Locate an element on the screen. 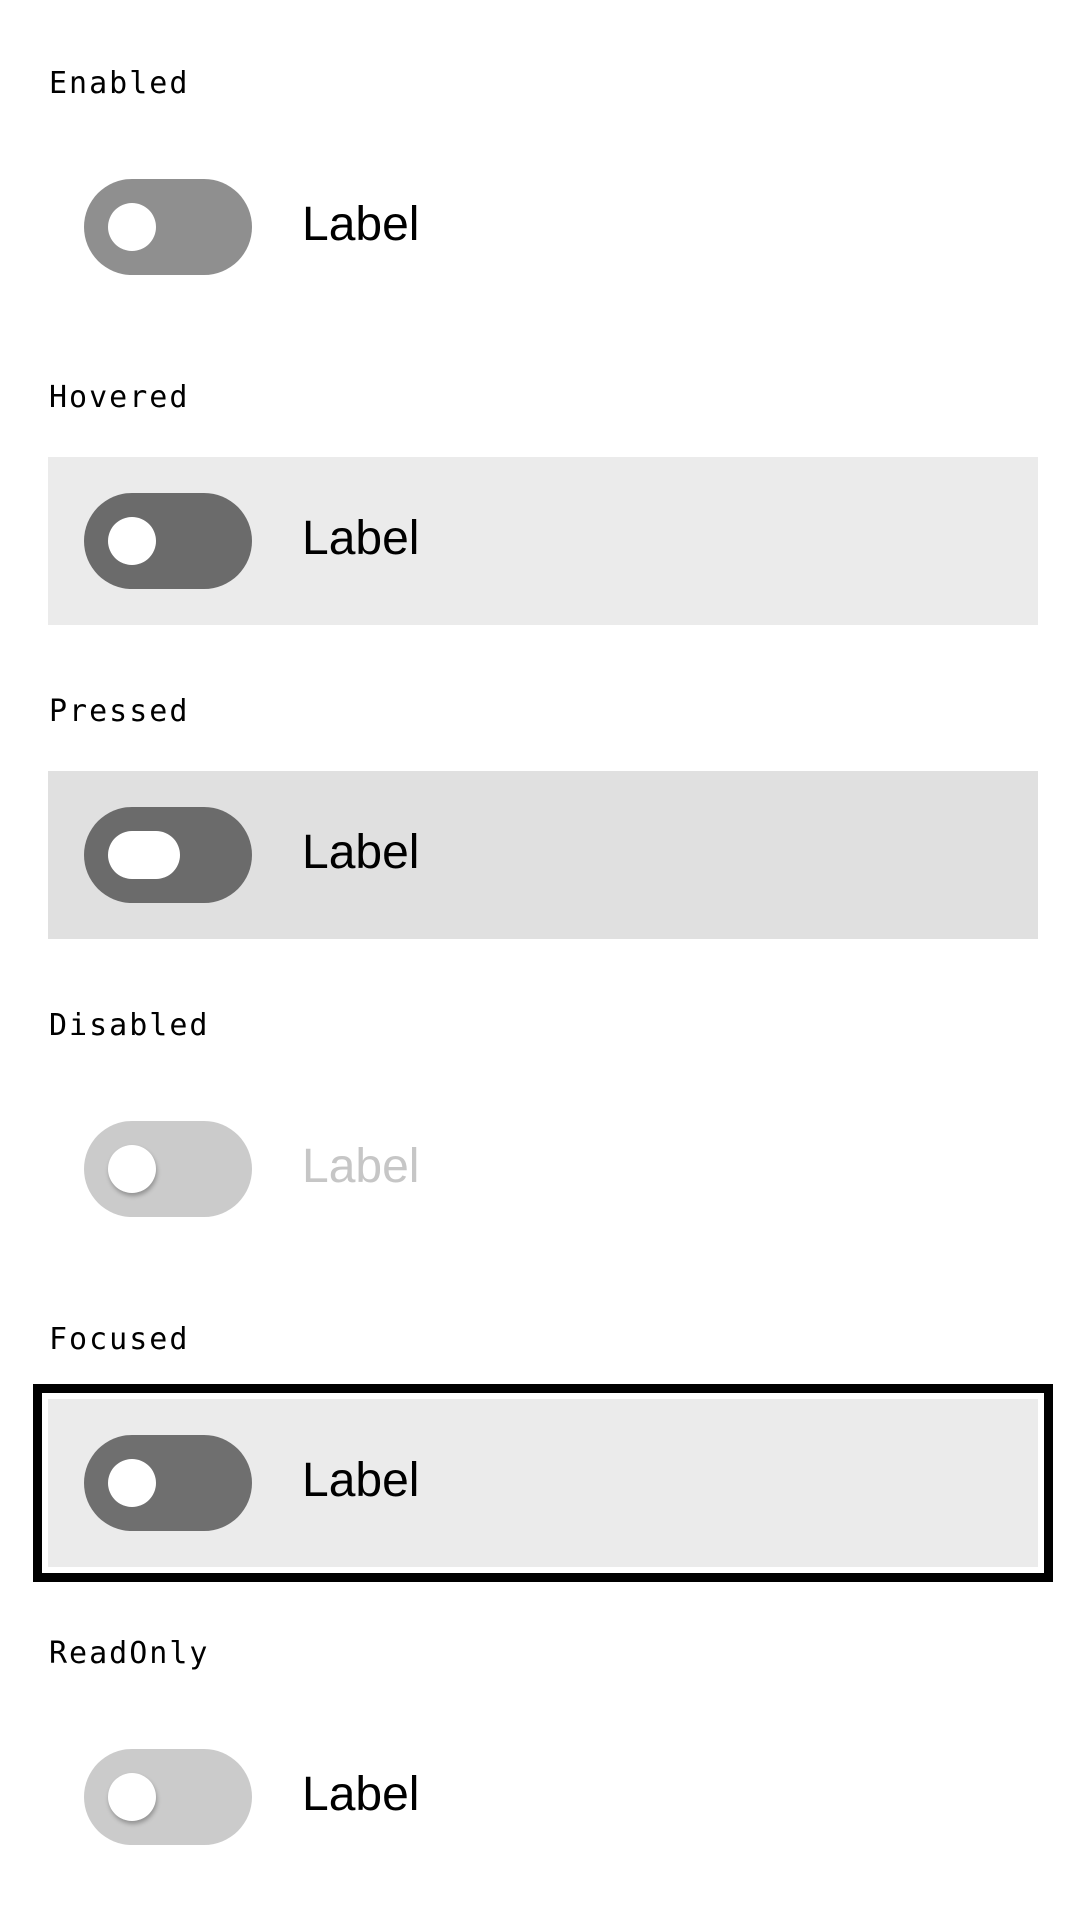 The image size is (1080, 1920). state-caption: Focused is located at coordinates (119, 1339).